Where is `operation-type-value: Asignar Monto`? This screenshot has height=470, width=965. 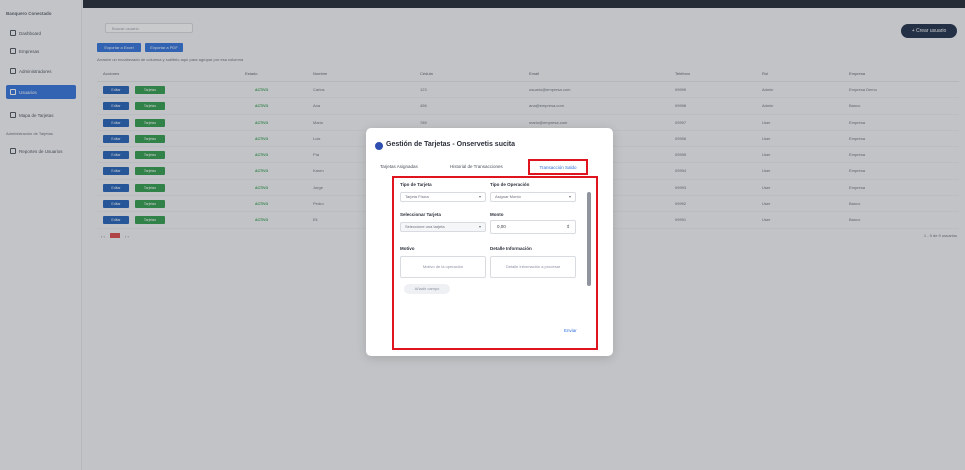
operation-type-value: Asignar Monto is located at coordinates (508, 196).